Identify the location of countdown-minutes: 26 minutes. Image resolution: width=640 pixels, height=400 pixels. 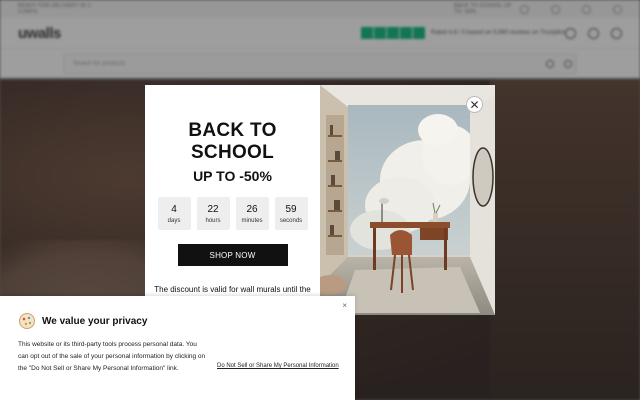
(252, 213).